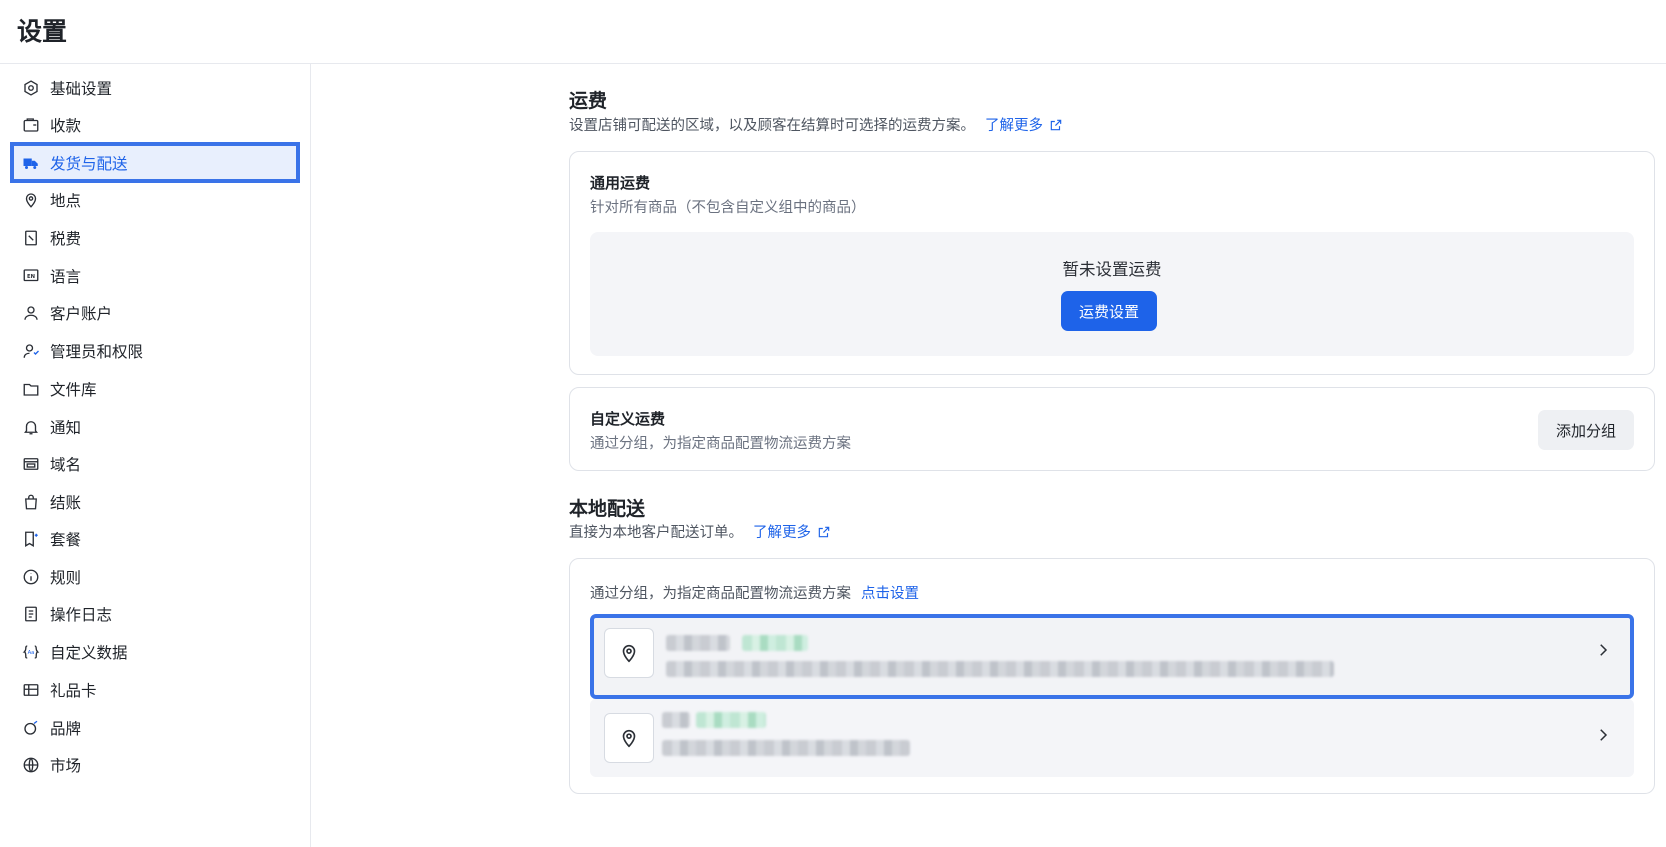 The image size is (1666, 847). Describe the element at coordinates (73, 691) in the screenshot. I see `sidebar-item-label: 礼品卡` at that location.